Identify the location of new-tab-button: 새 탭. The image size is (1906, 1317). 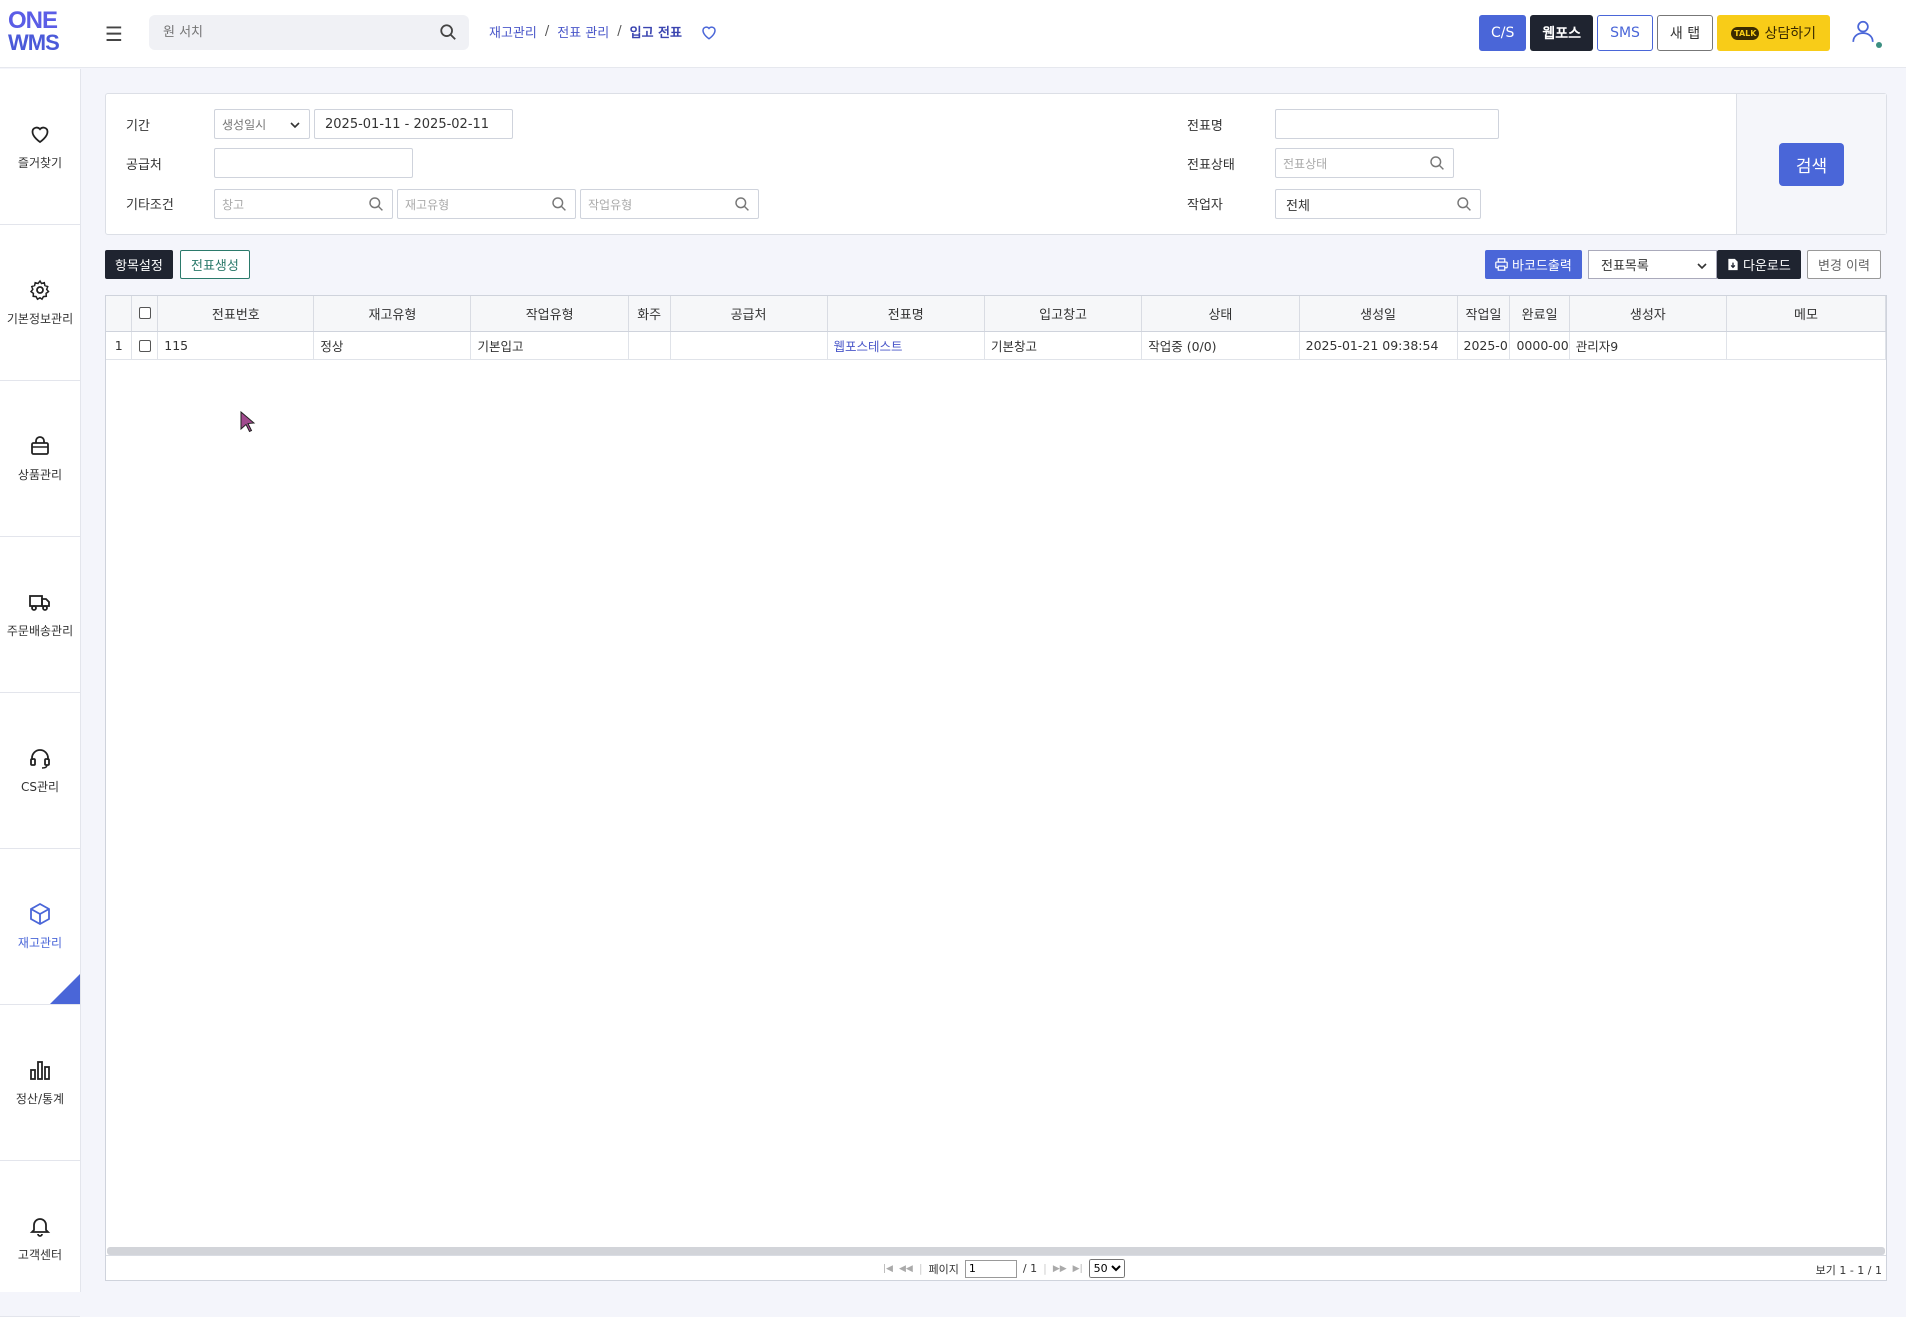
(1685, 33).